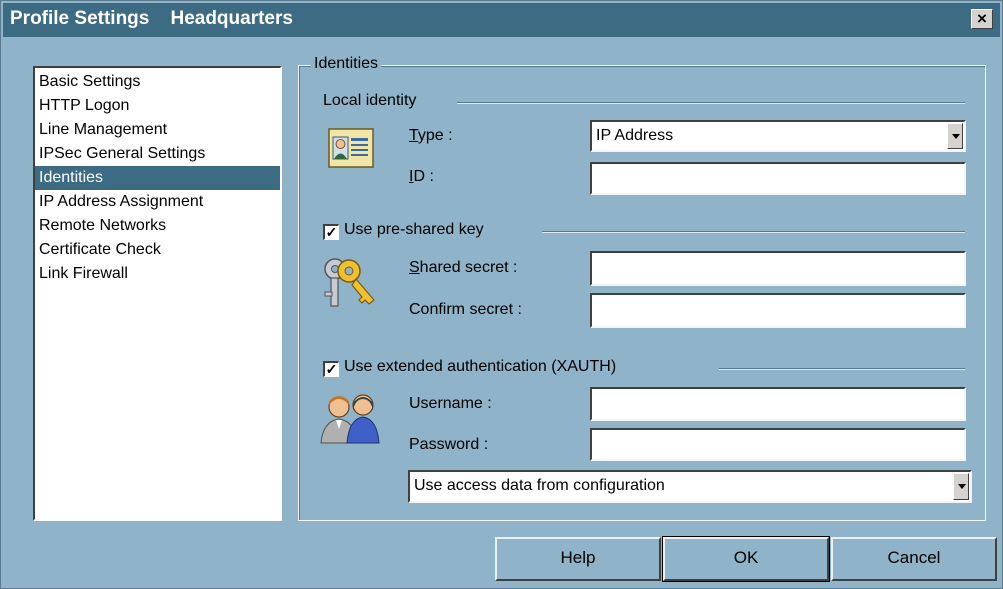 This screenshot has height=589, width=1003. Describe the element at coordinates (331, 232) in the screenshot. I see `use-preshared-key-checkbox: ✓` at that location.